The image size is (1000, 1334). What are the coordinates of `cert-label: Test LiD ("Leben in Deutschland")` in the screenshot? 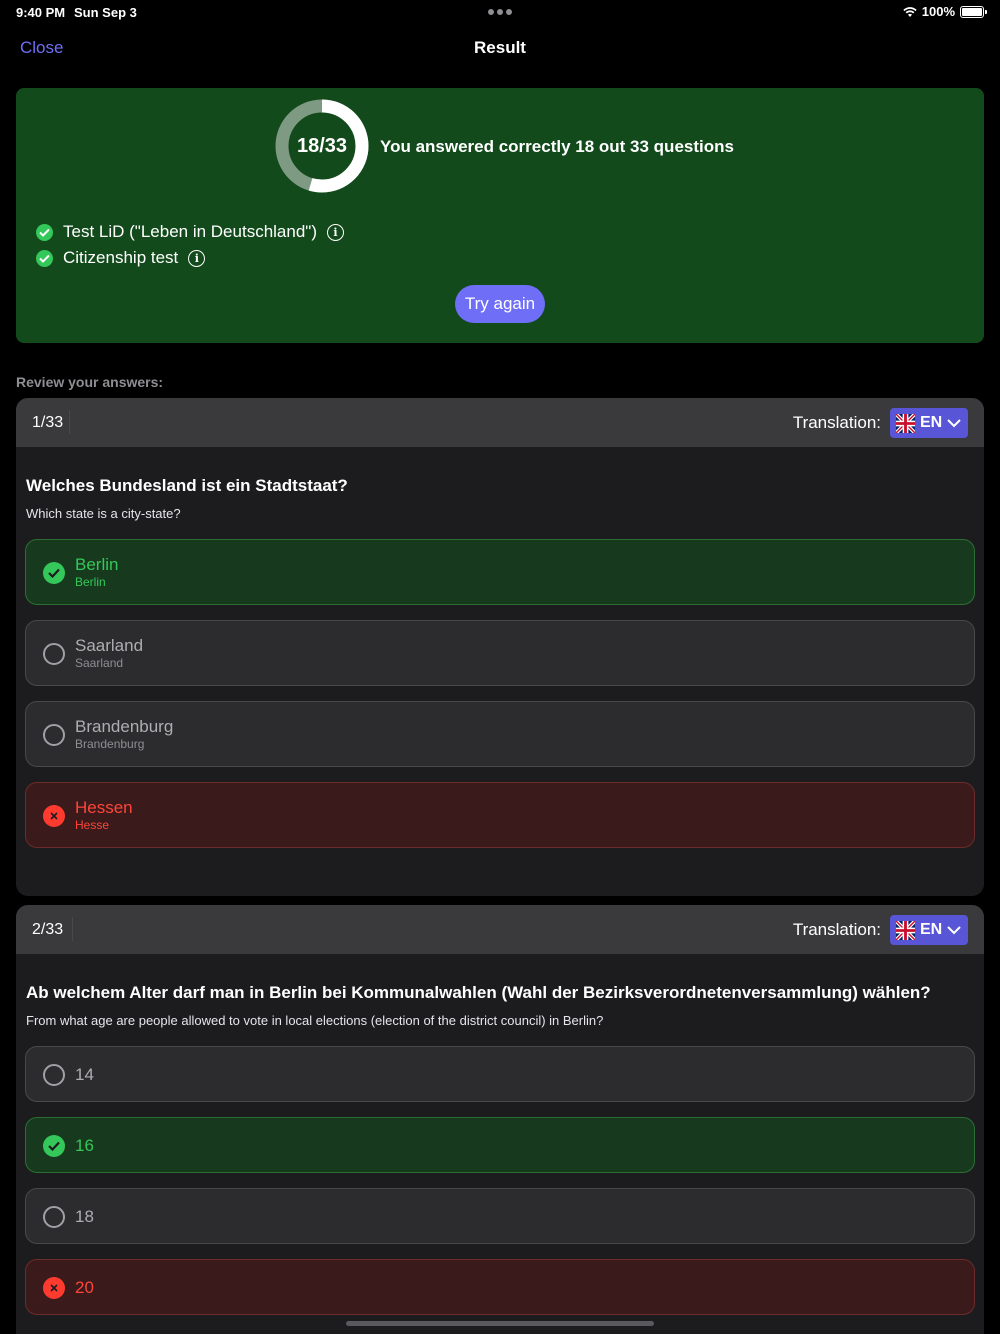 It's located at (190, 231).